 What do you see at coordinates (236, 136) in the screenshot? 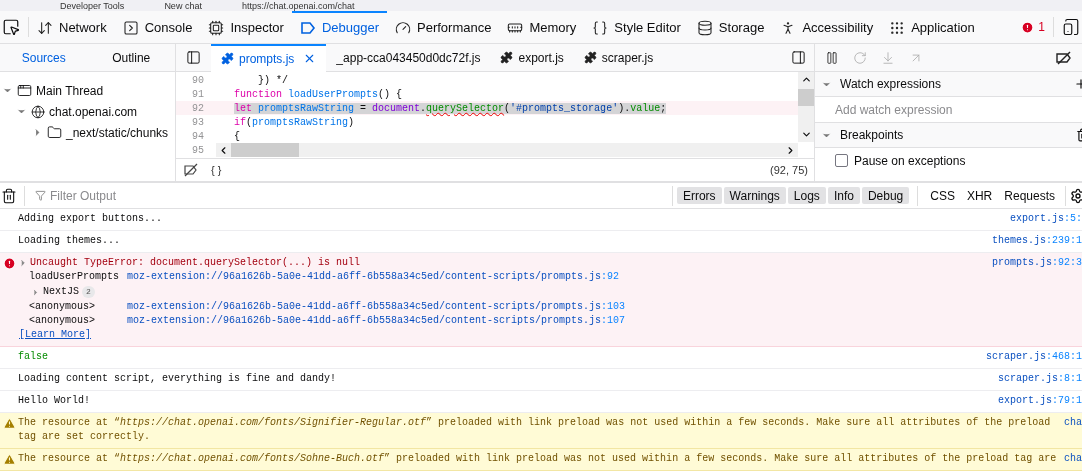
I see `code-line: {` at bounding box center [236, 136].